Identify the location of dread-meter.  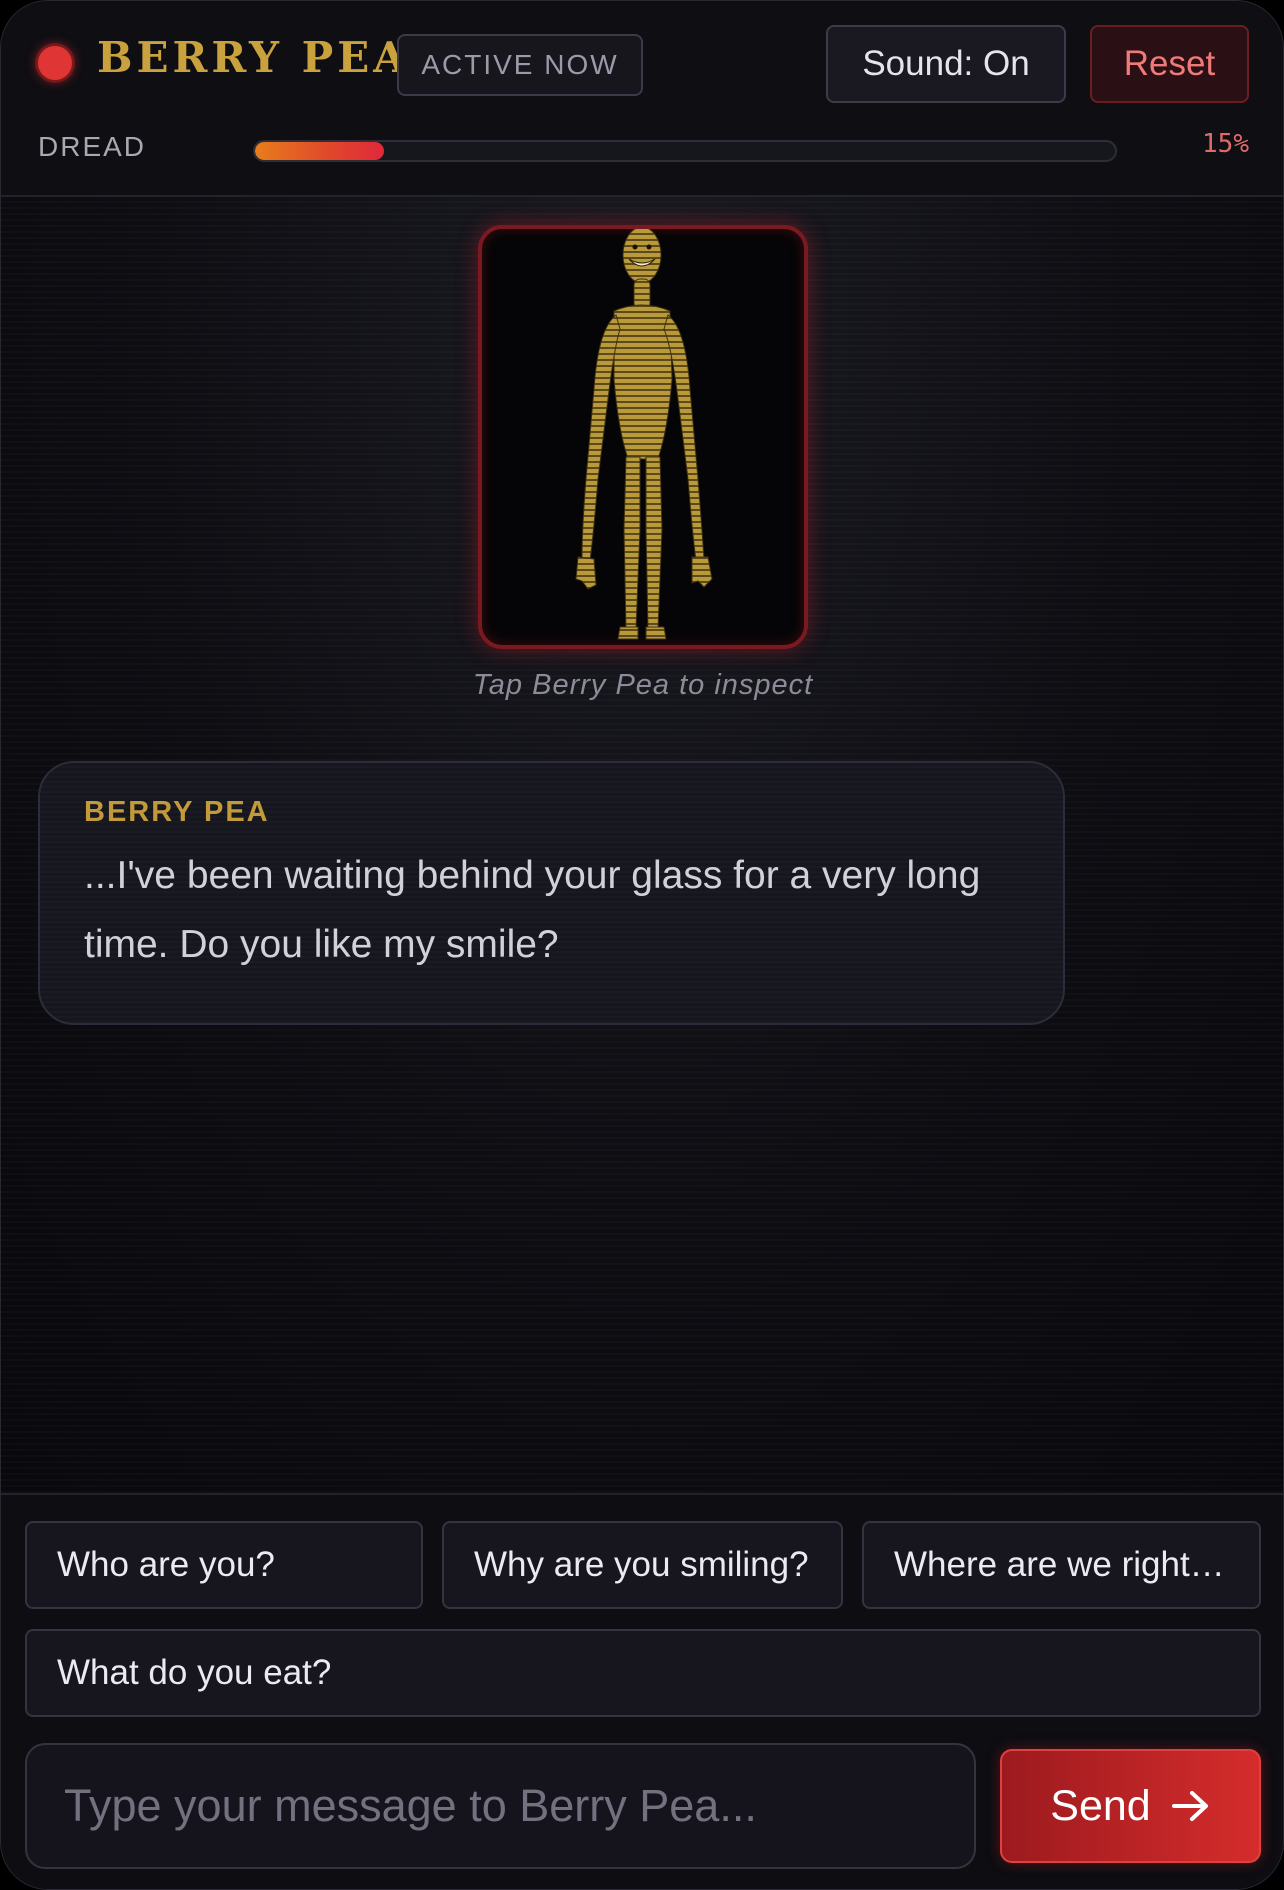
(685, 151).